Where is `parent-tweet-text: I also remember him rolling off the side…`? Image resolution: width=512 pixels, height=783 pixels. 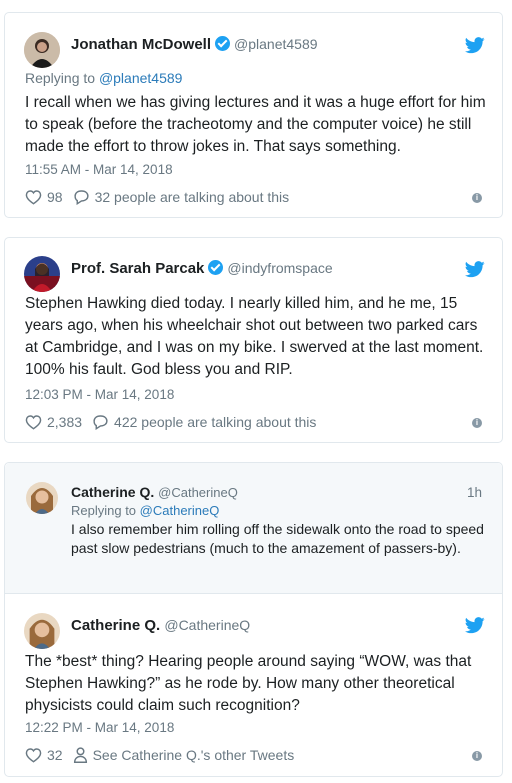 parent-tweet-text: I also remember him rolling off the side… is located at coordinates (277, 538).